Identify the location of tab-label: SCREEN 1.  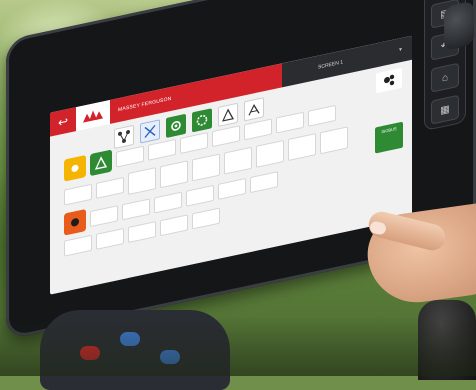
(331, 65).